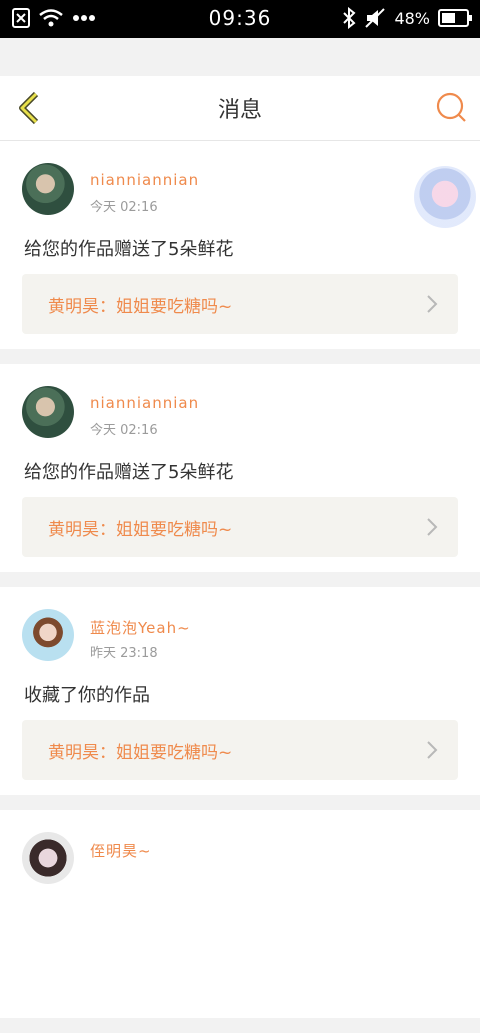 Image resolution: width=480 pixels, height=1033 pixels. I want to click on search-icon, so click(451, 107).